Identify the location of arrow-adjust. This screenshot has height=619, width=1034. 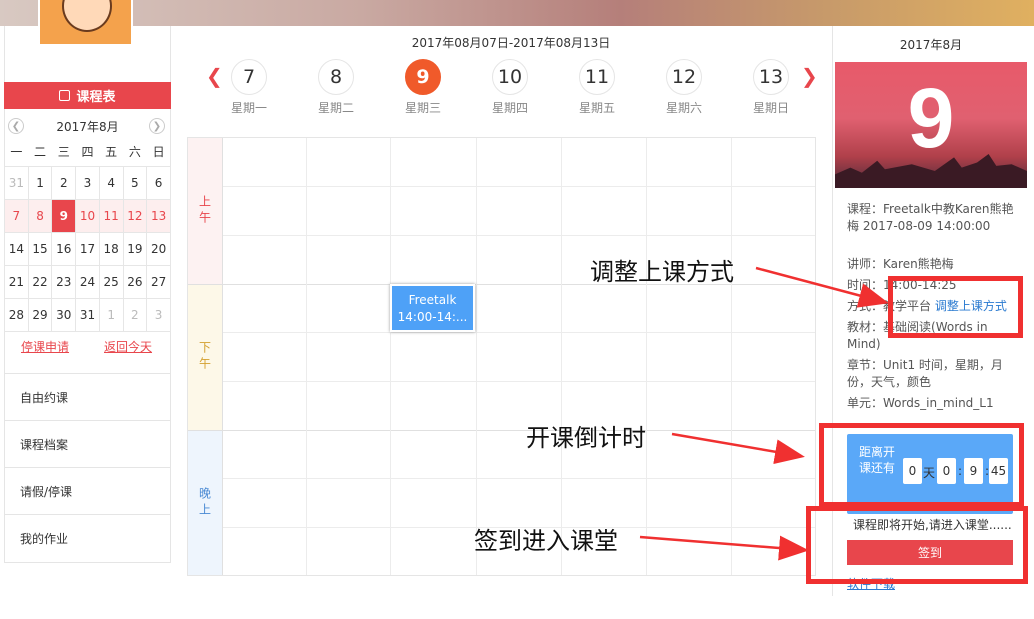
(822, 287).